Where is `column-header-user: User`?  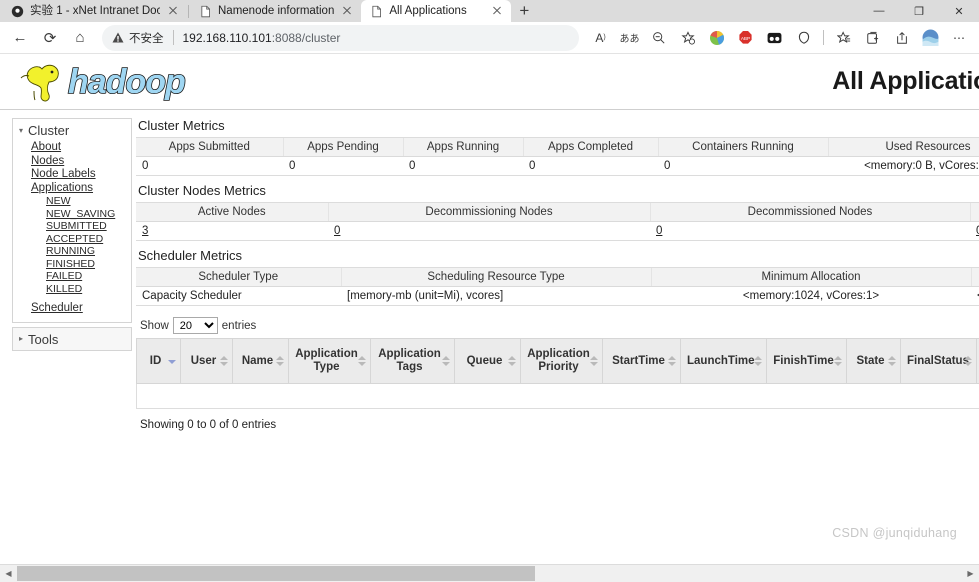
column-header-user: User is located at coordinates (206, 361).